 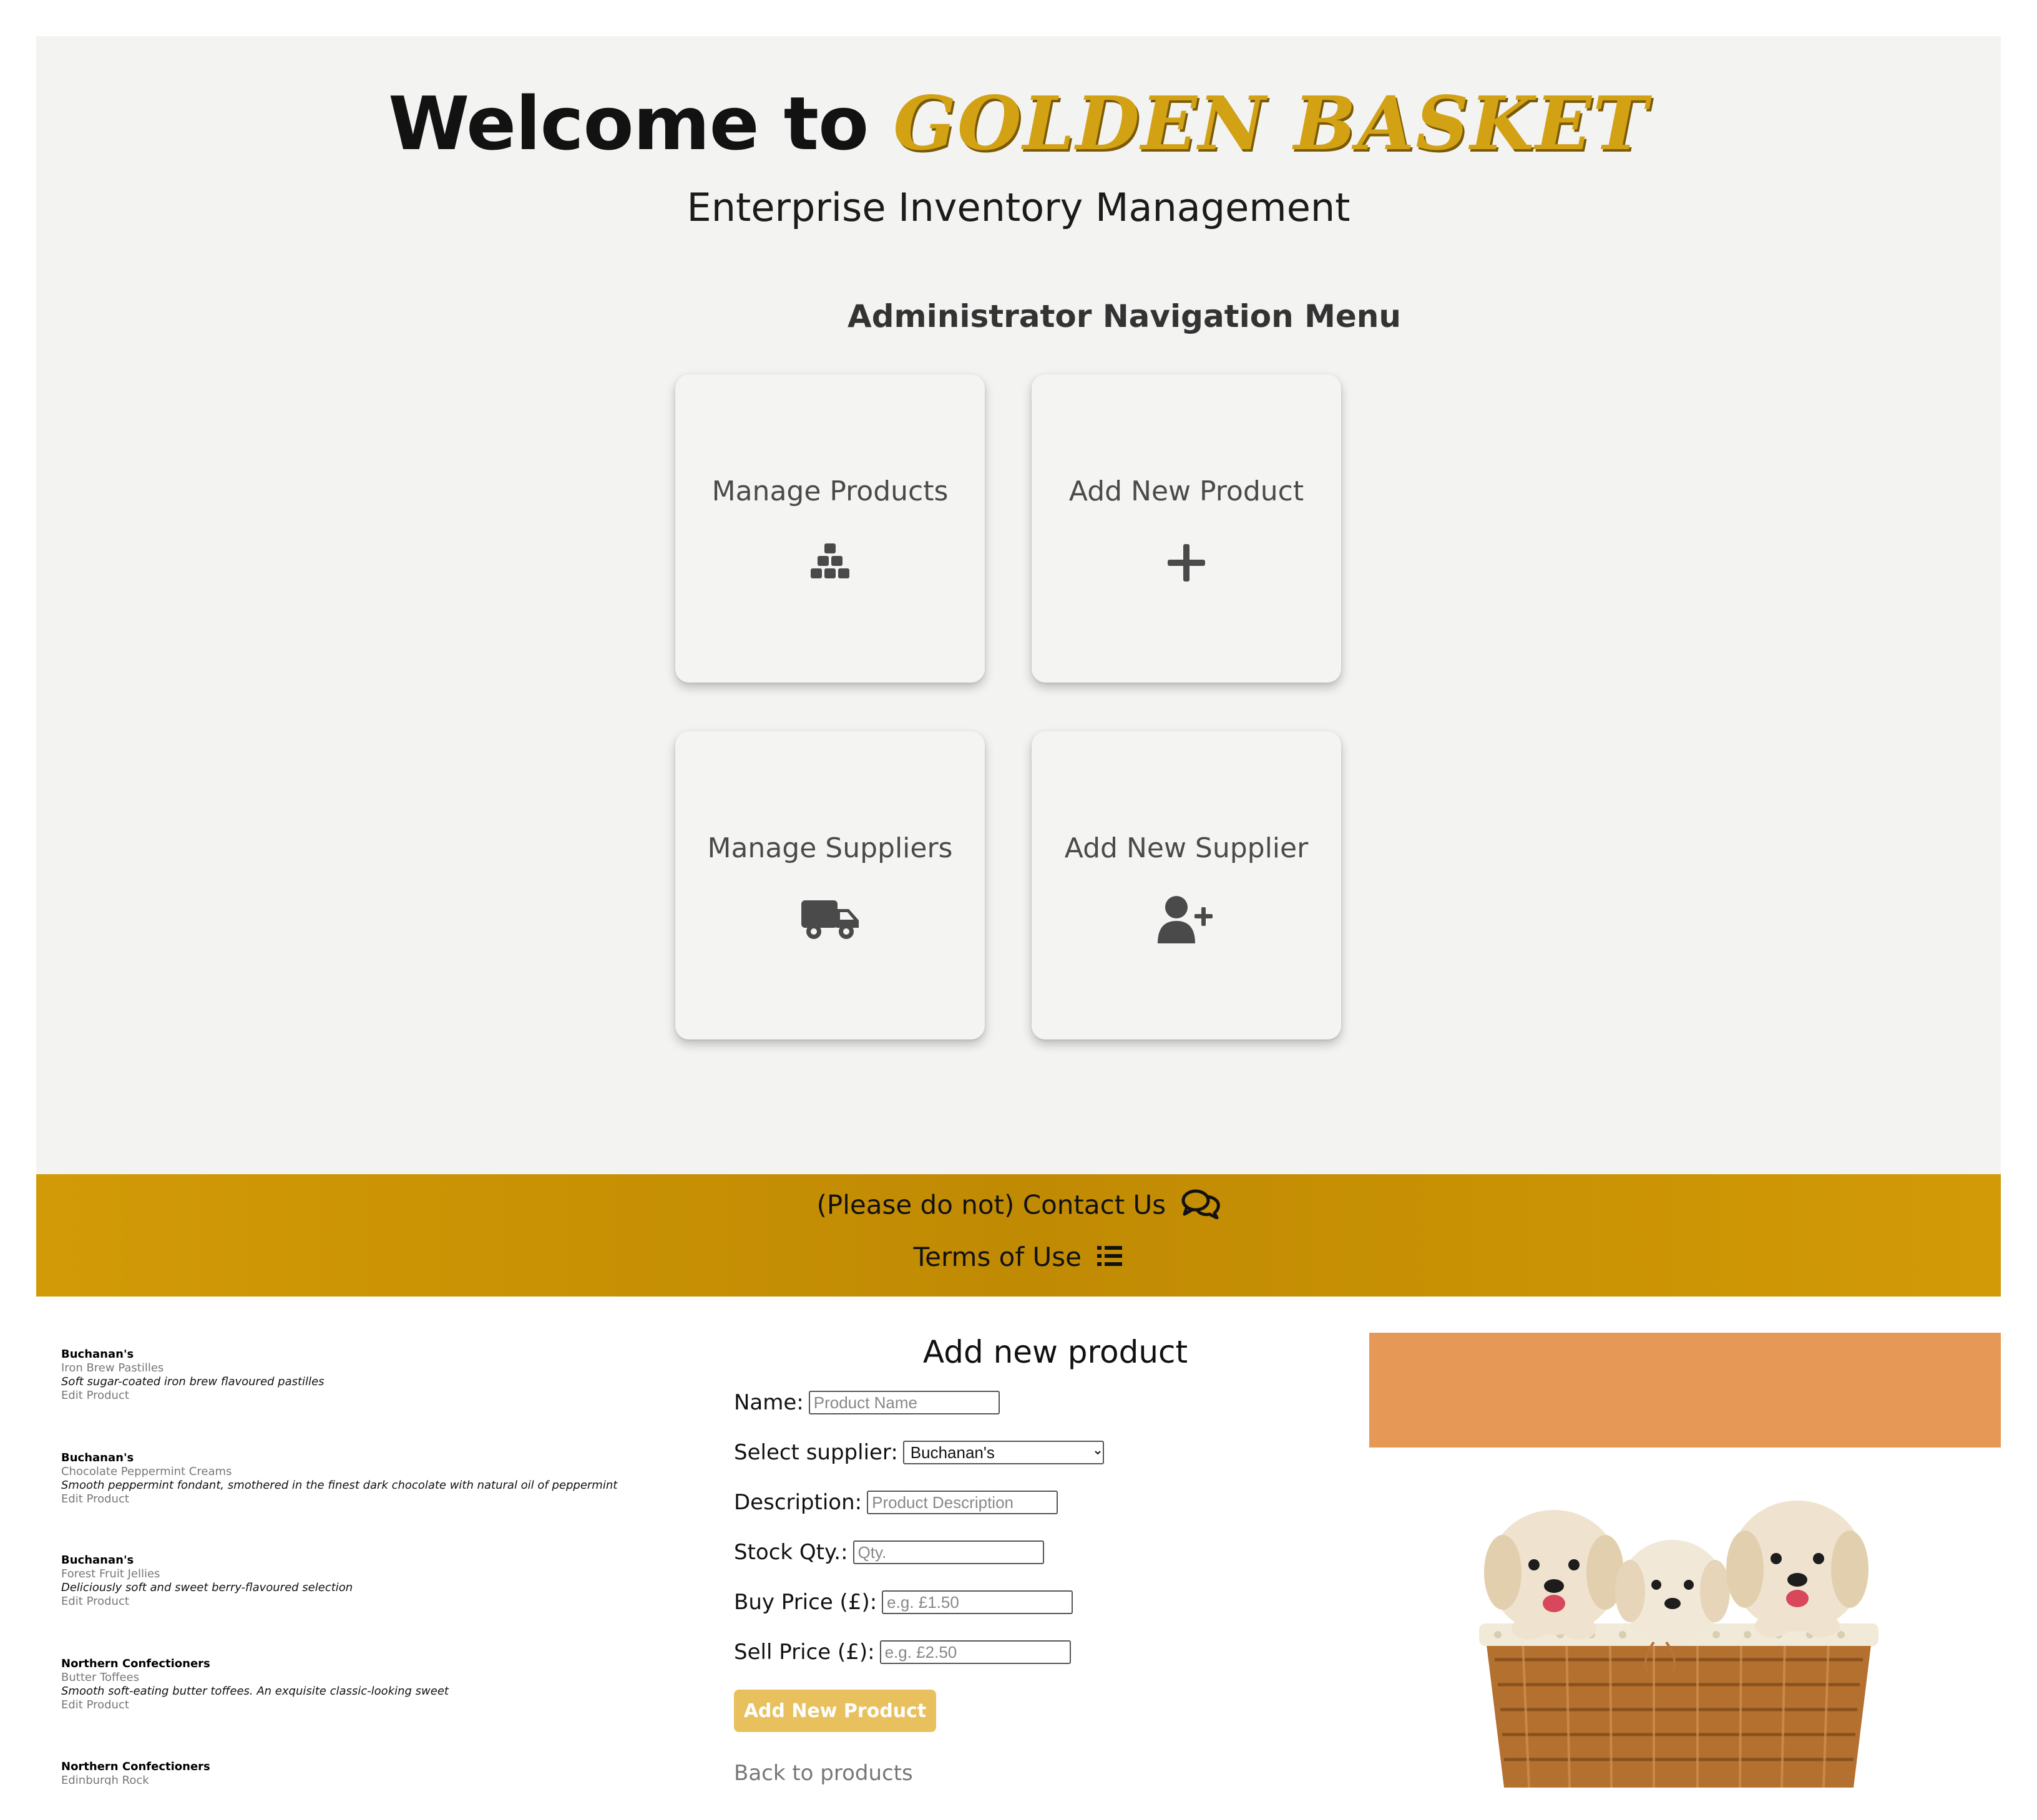 What do you see at coordinates (975, 1652) in the screenshot?
I see `sell-price-input` at bounding box center [975, 1652].